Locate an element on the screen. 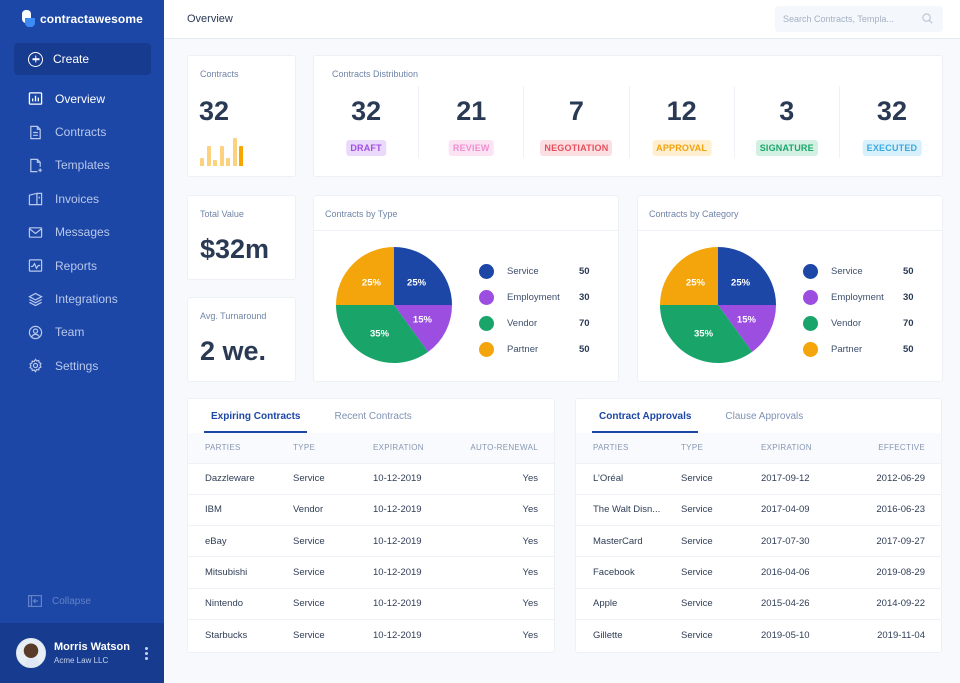  distribution-item-review: 21 REVIEW is located at coordinates (472, 122).